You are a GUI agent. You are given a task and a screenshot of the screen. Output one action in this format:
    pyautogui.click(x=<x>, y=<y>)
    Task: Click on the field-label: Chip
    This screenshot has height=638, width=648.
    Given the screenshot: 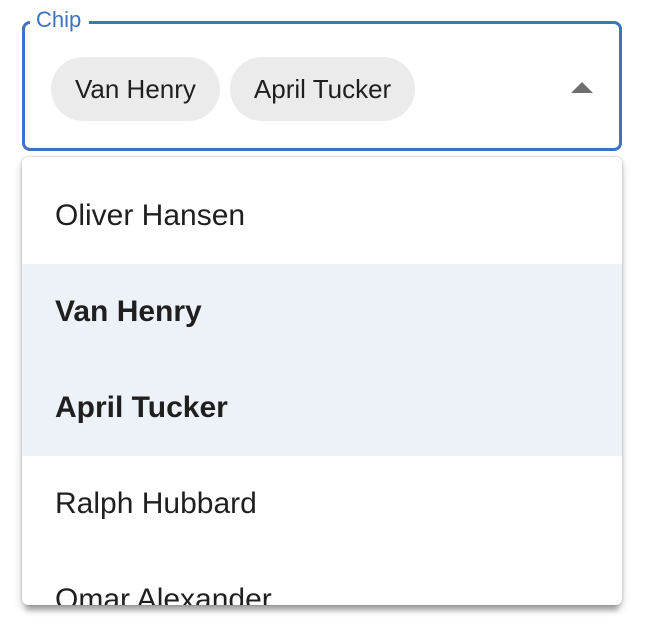 What is the action you would take?
    pyautogui.click(x=60, y=20)
    